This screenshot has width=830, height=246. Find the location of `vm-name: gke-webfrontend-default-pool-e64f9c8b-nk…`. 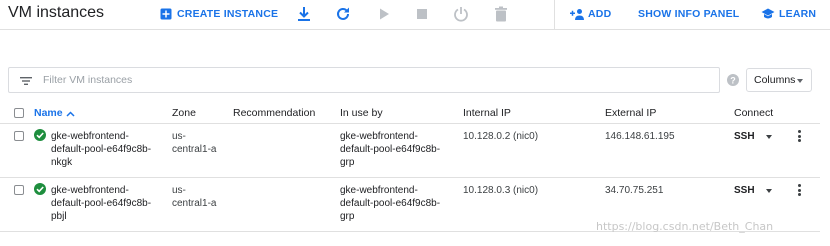

vm-name: gke-webfrontend-default-pool-e64f9c8b-nk… is located at coordinates (106, 149).